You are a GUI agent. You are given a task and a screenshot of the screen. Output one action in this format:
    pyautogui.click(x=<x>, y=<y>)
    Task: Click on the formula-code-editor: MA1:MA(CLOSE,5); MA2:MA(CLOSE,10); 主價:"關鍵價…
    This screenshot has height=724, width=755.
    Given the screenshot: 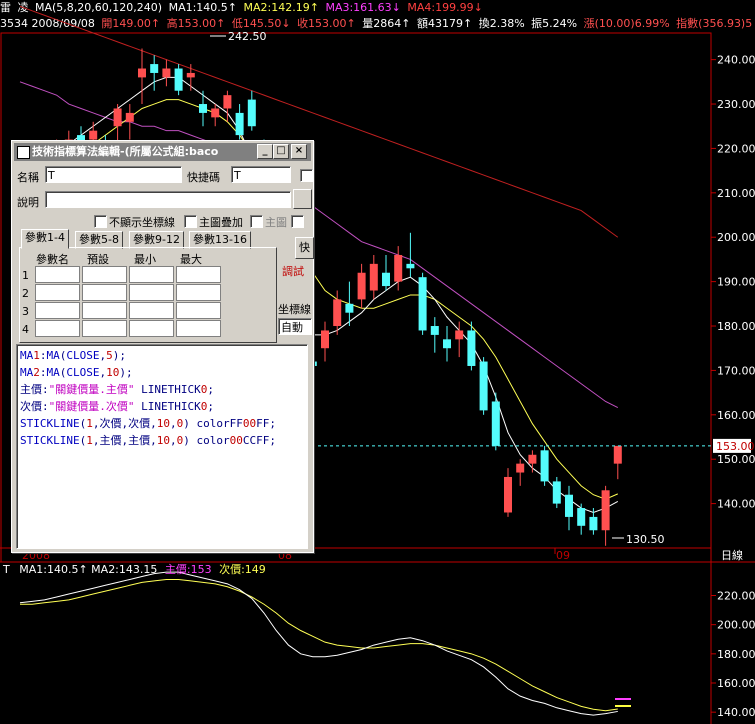 What is the action you would take?
    pyautogui.click(x=162, y=446)
    